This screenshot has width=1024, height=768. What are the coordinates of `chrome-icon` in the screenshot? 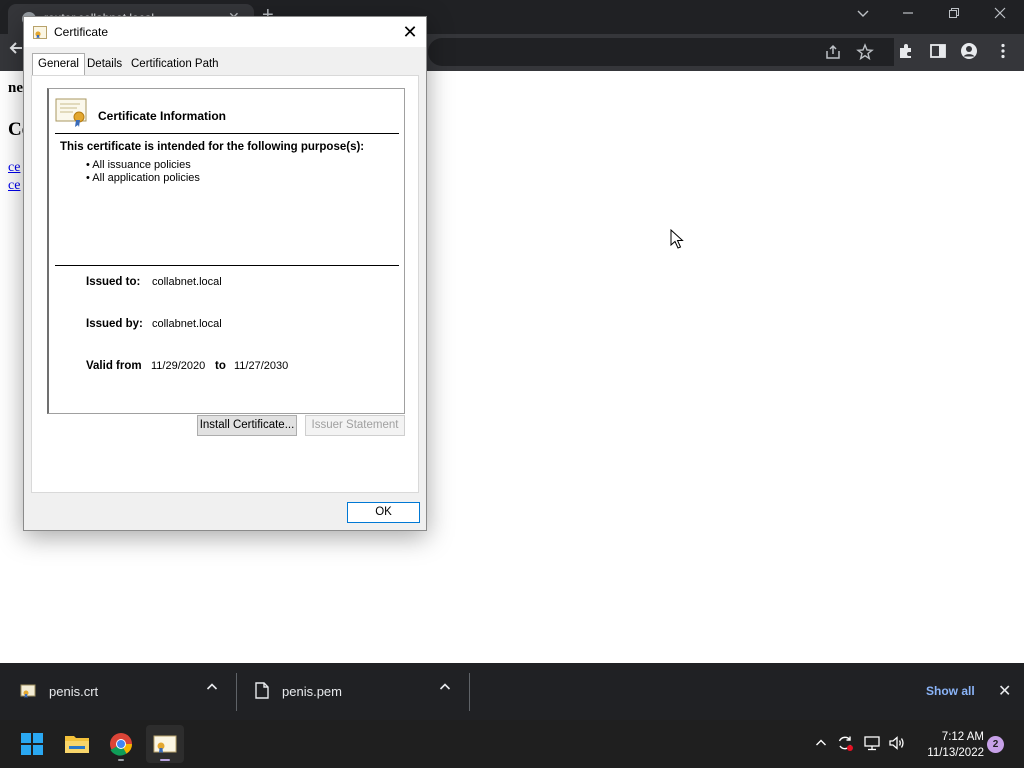 It's located at (121, 744).